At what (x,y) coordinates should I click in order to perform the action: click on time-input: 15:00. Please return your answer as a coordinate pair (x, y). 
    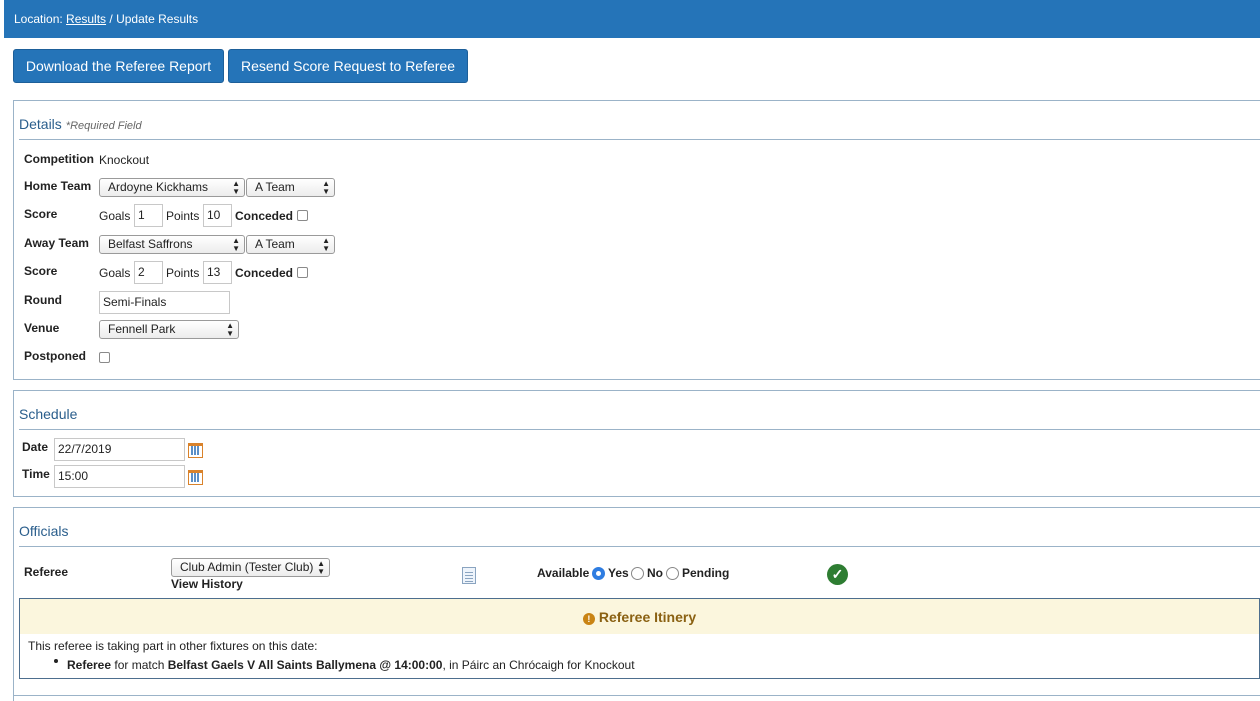
    Looking at the image, I should click on (119, 476).